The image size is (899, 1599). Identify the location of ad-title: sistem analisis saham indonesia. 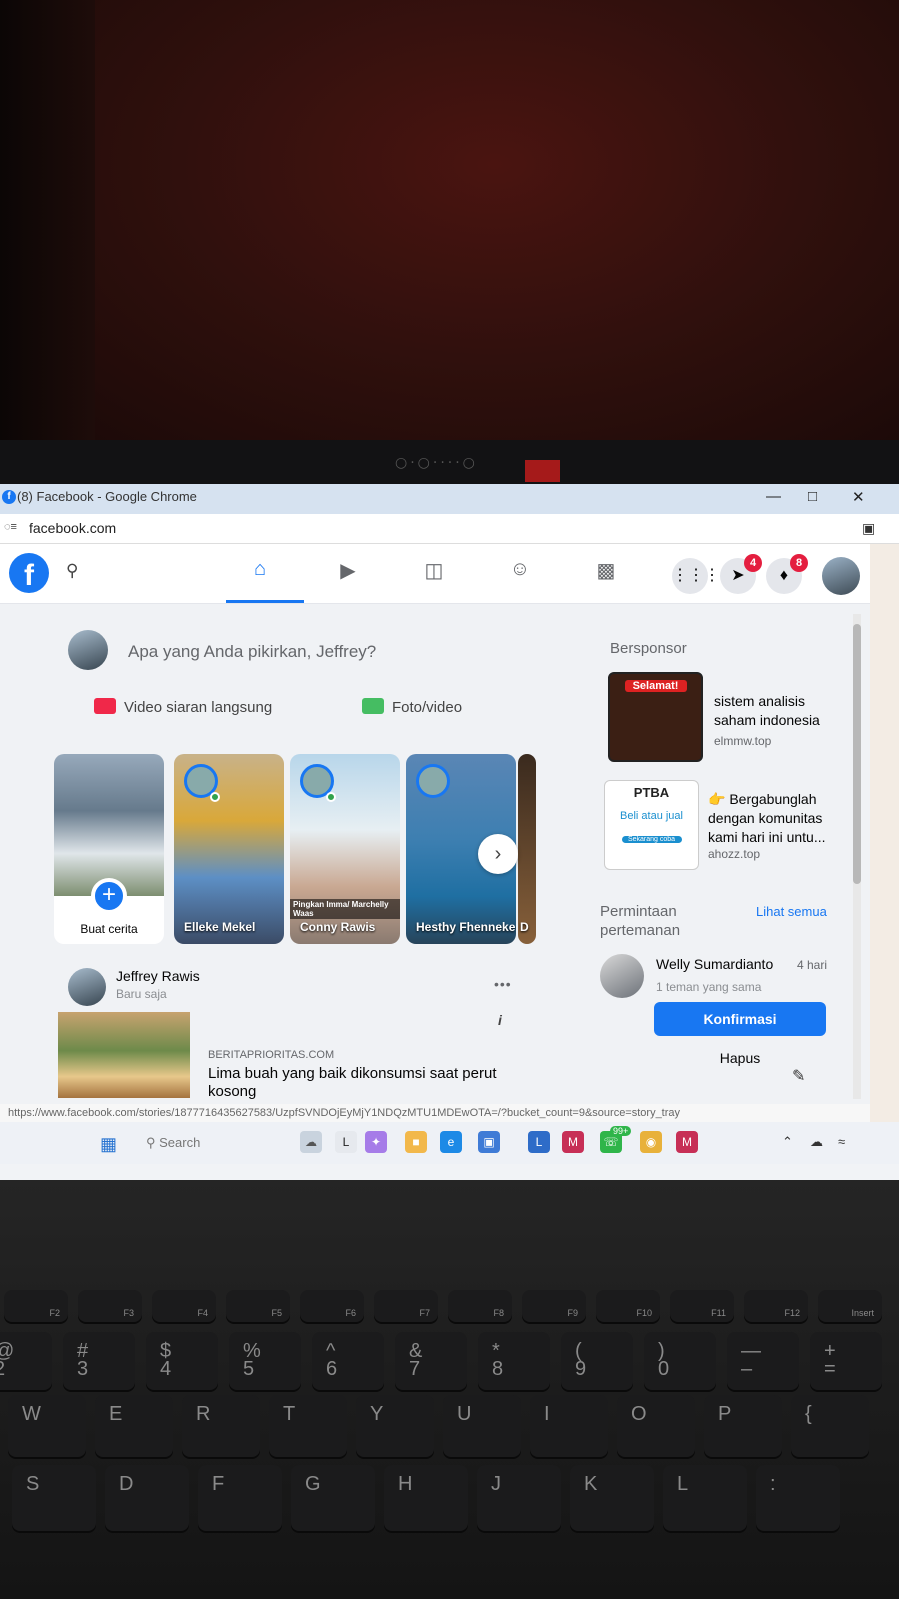
(776, 711).